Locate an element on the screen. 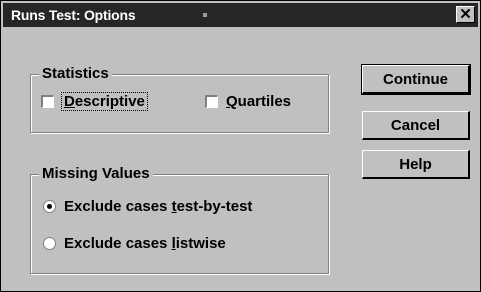 Image resolution: width=481 pixels, height=292 pixels. exclude-listwise-radio is located at coordinates (49, 243).